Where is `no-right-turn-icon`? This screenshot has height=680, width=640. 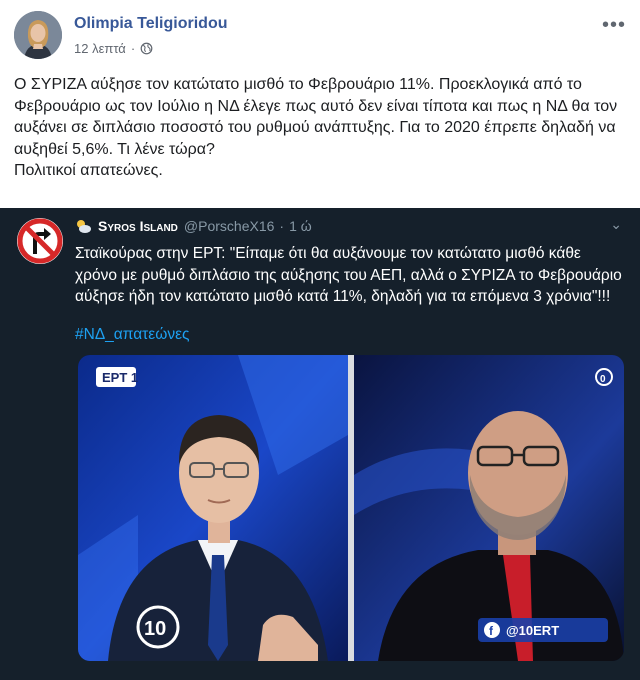
no-right-turn-icon is located at coordinates (40, 241).